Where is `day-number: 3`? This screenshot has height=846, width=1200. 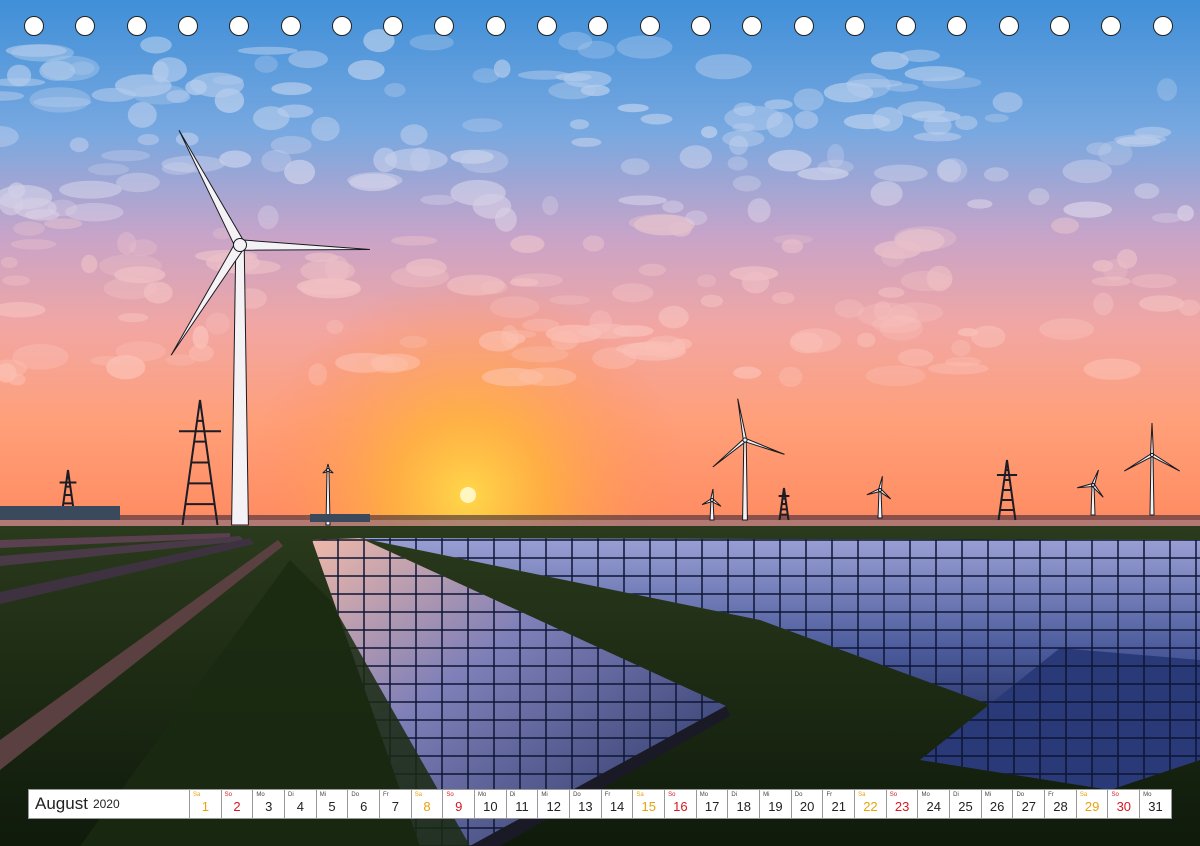 day-number: 3 is located at coordinates (269, 806).